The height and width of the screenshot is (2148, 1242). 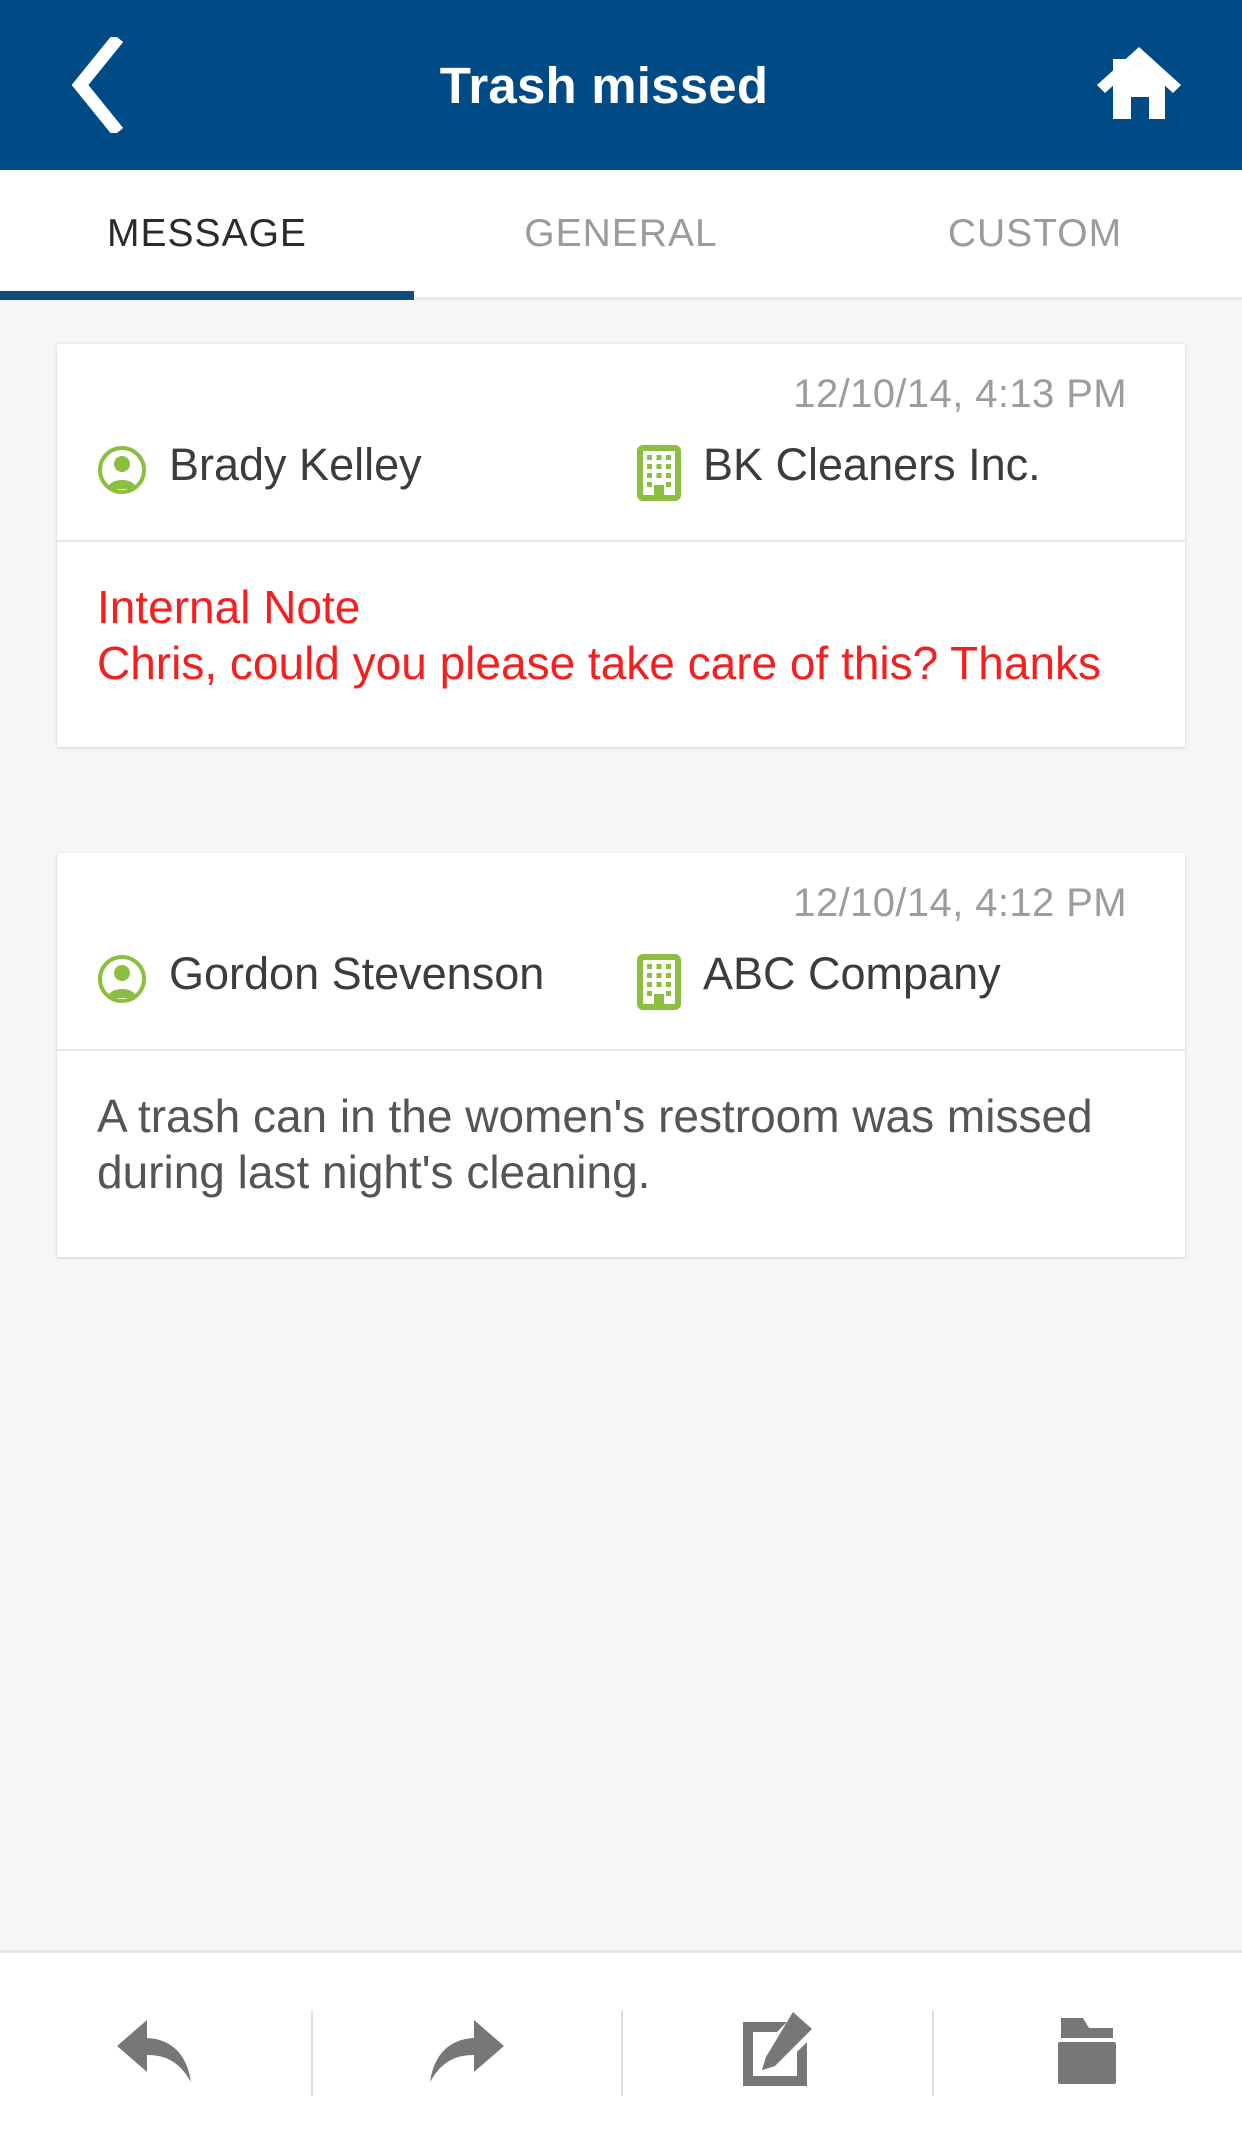 I want to click on message-sender: Gordon Stevenson, so click(x=367, y=978).